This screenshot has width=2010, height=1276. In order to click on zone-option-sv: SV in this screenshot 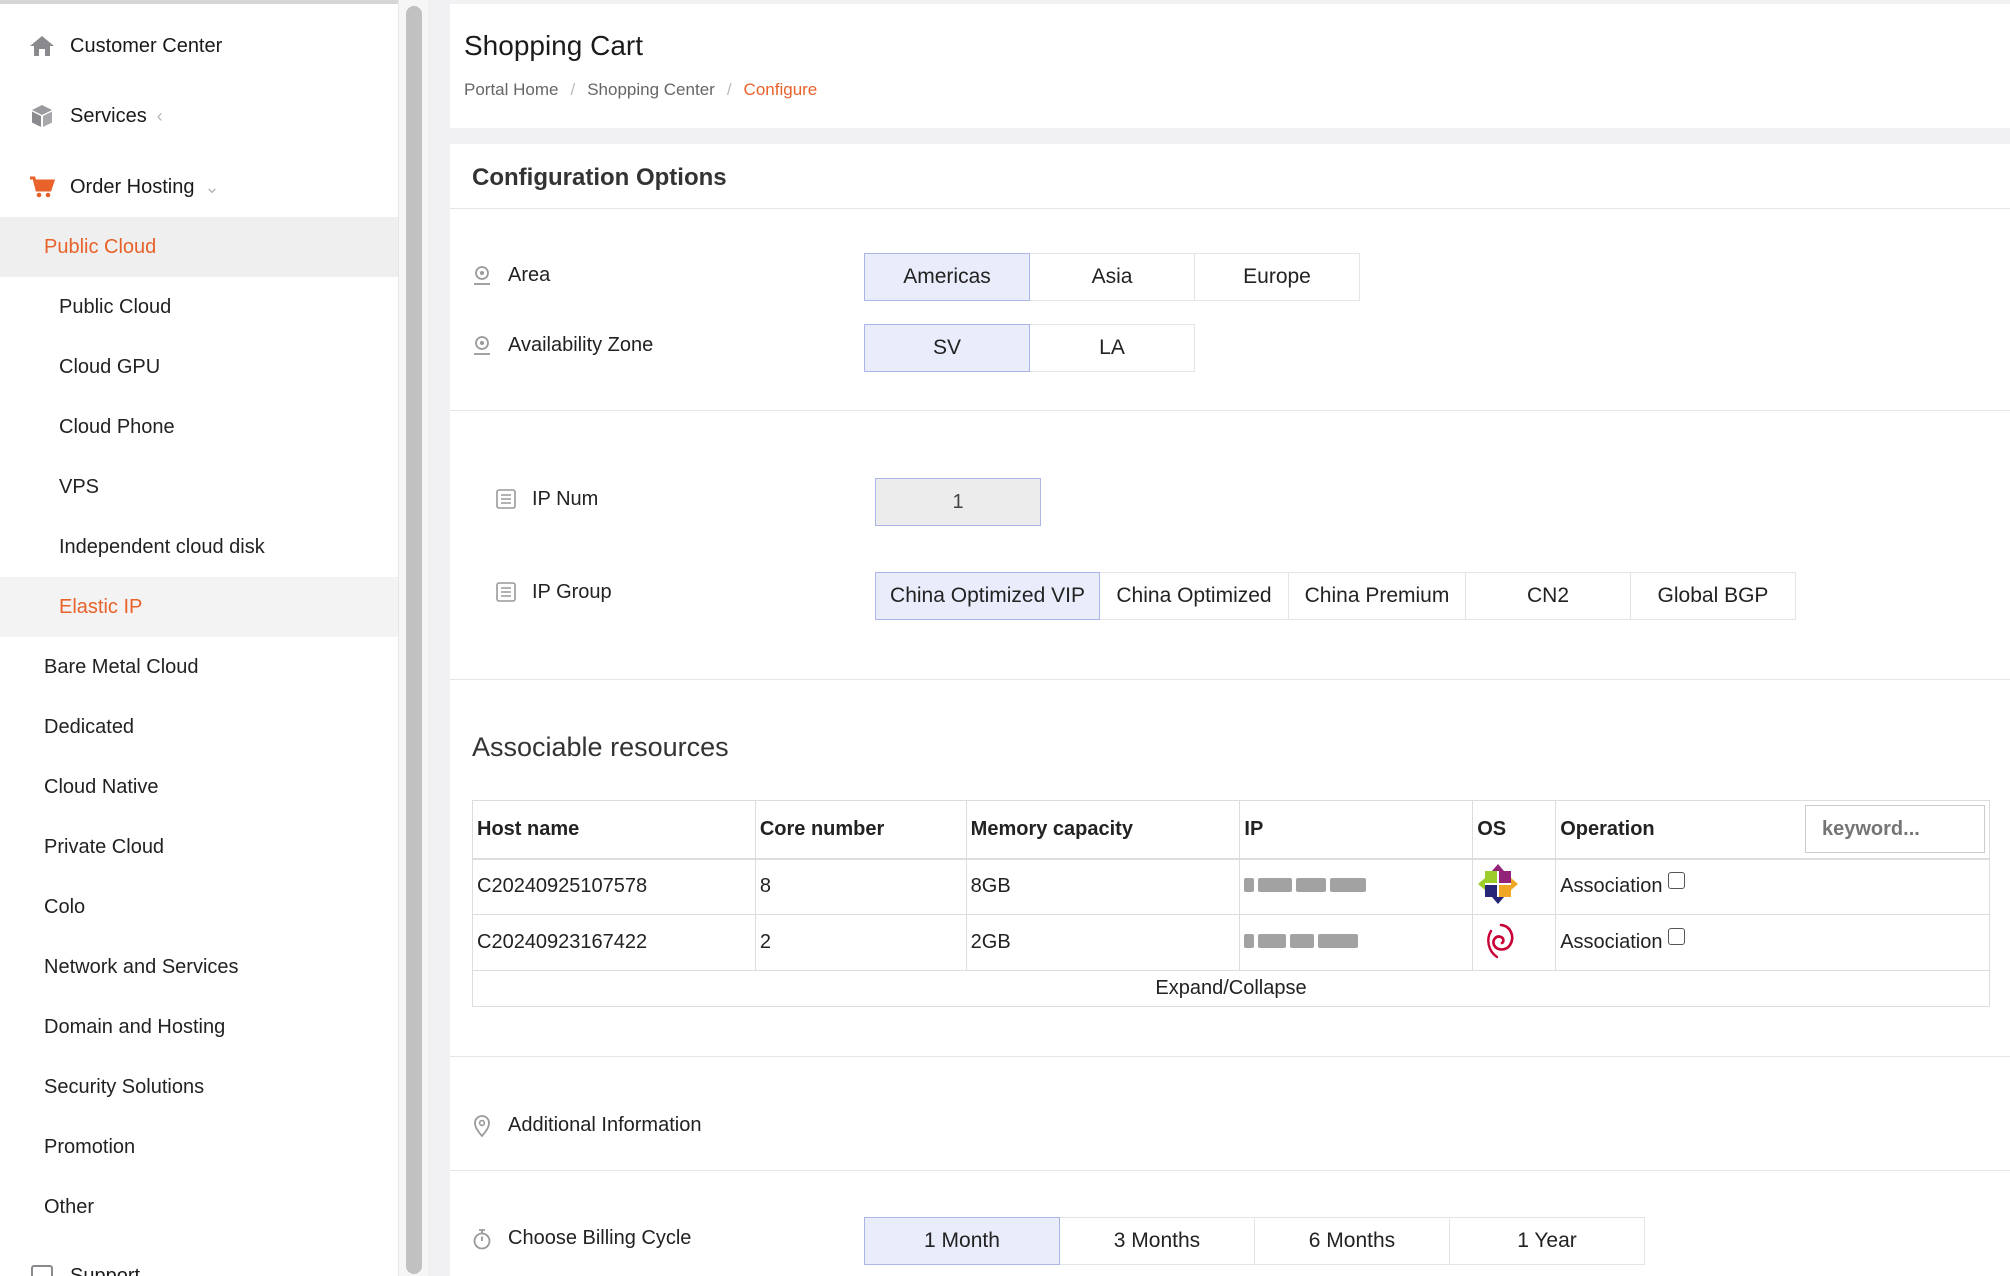, I will do `click(947, 348)`.